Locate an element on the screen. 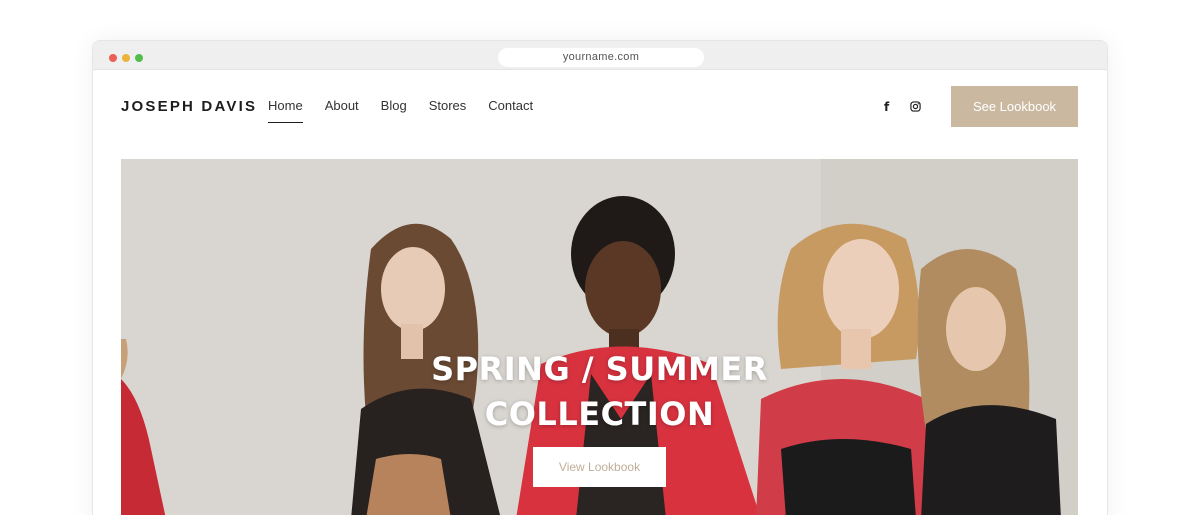 The image size is (1200, 515). nav-about: About is located at coordinates (342, 107).